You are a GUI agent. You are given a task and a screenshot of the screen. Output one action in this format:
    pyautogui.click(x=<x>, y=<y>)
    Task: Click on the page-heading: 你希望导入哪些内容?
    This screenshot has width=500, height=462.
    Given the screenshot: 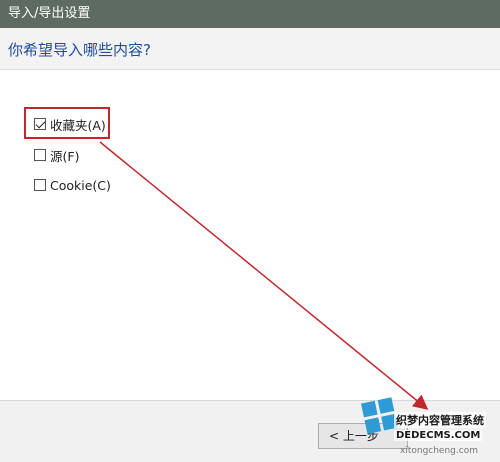 What is the action you would take?
    pyautogui.click(x=79, y=50)
    